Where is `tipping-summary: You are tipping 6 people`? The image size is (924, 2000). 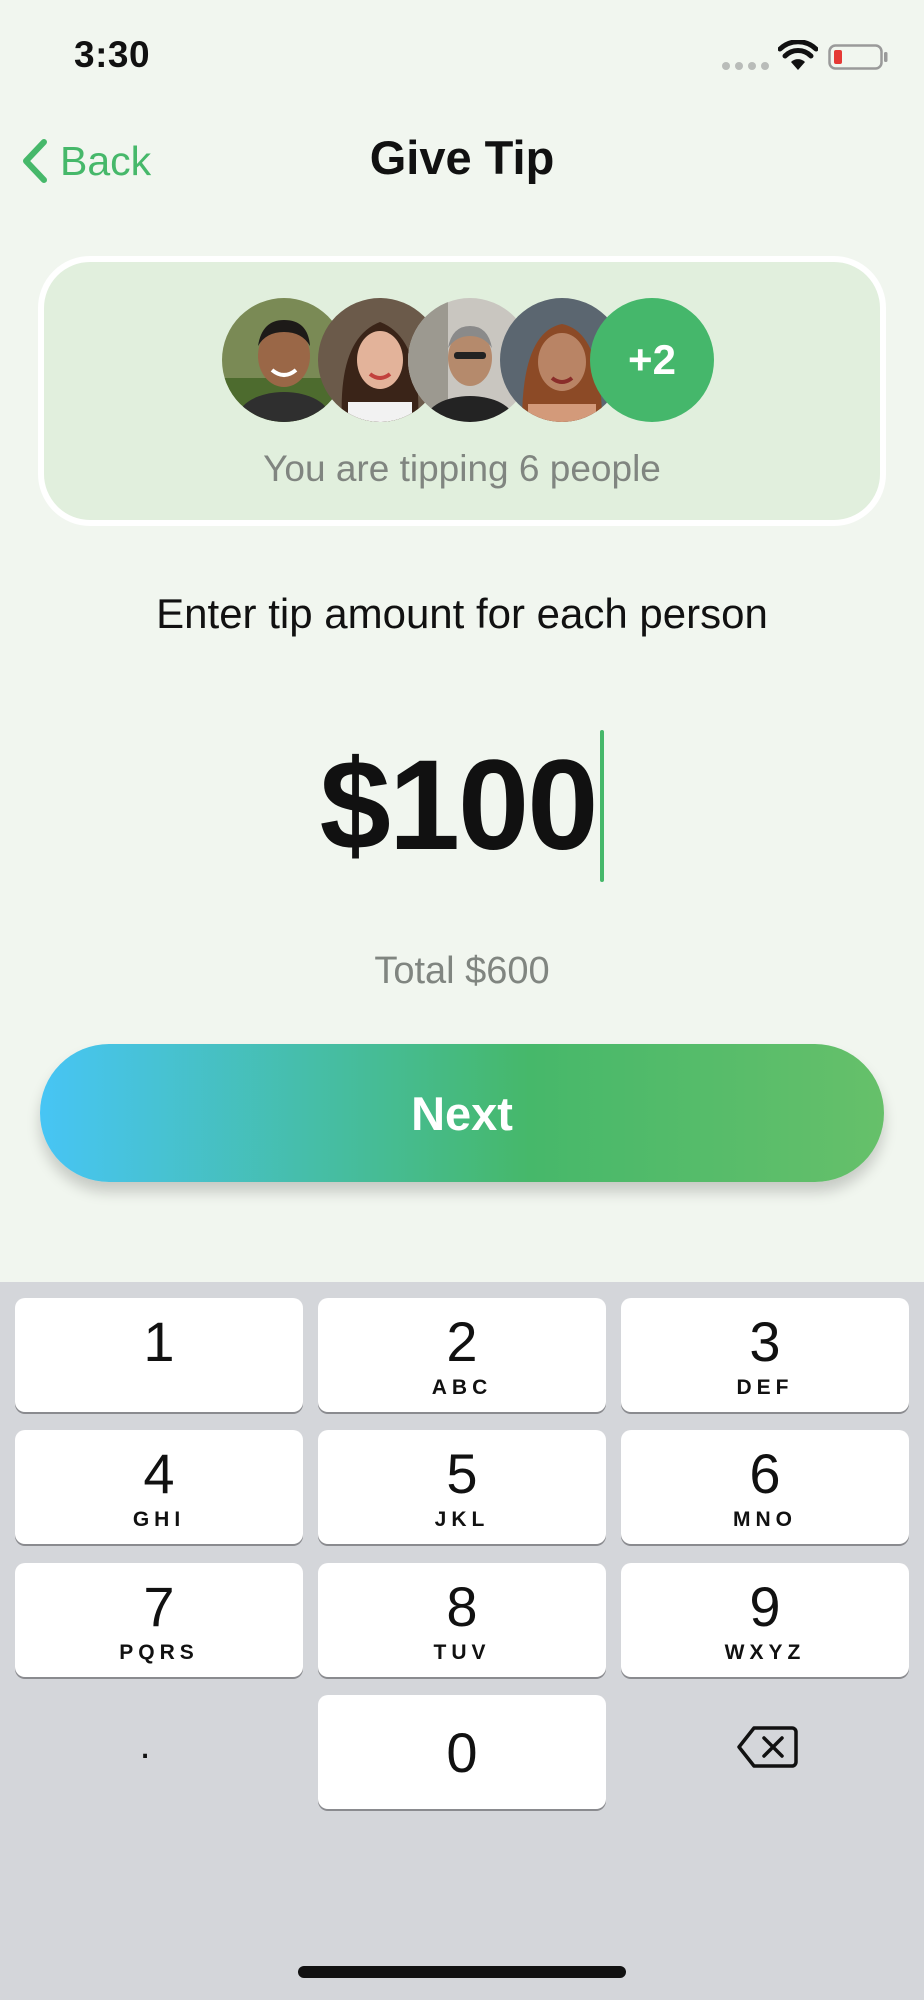 tipping-summary: You are tipping 6 people is located at coordinates (462, 468).